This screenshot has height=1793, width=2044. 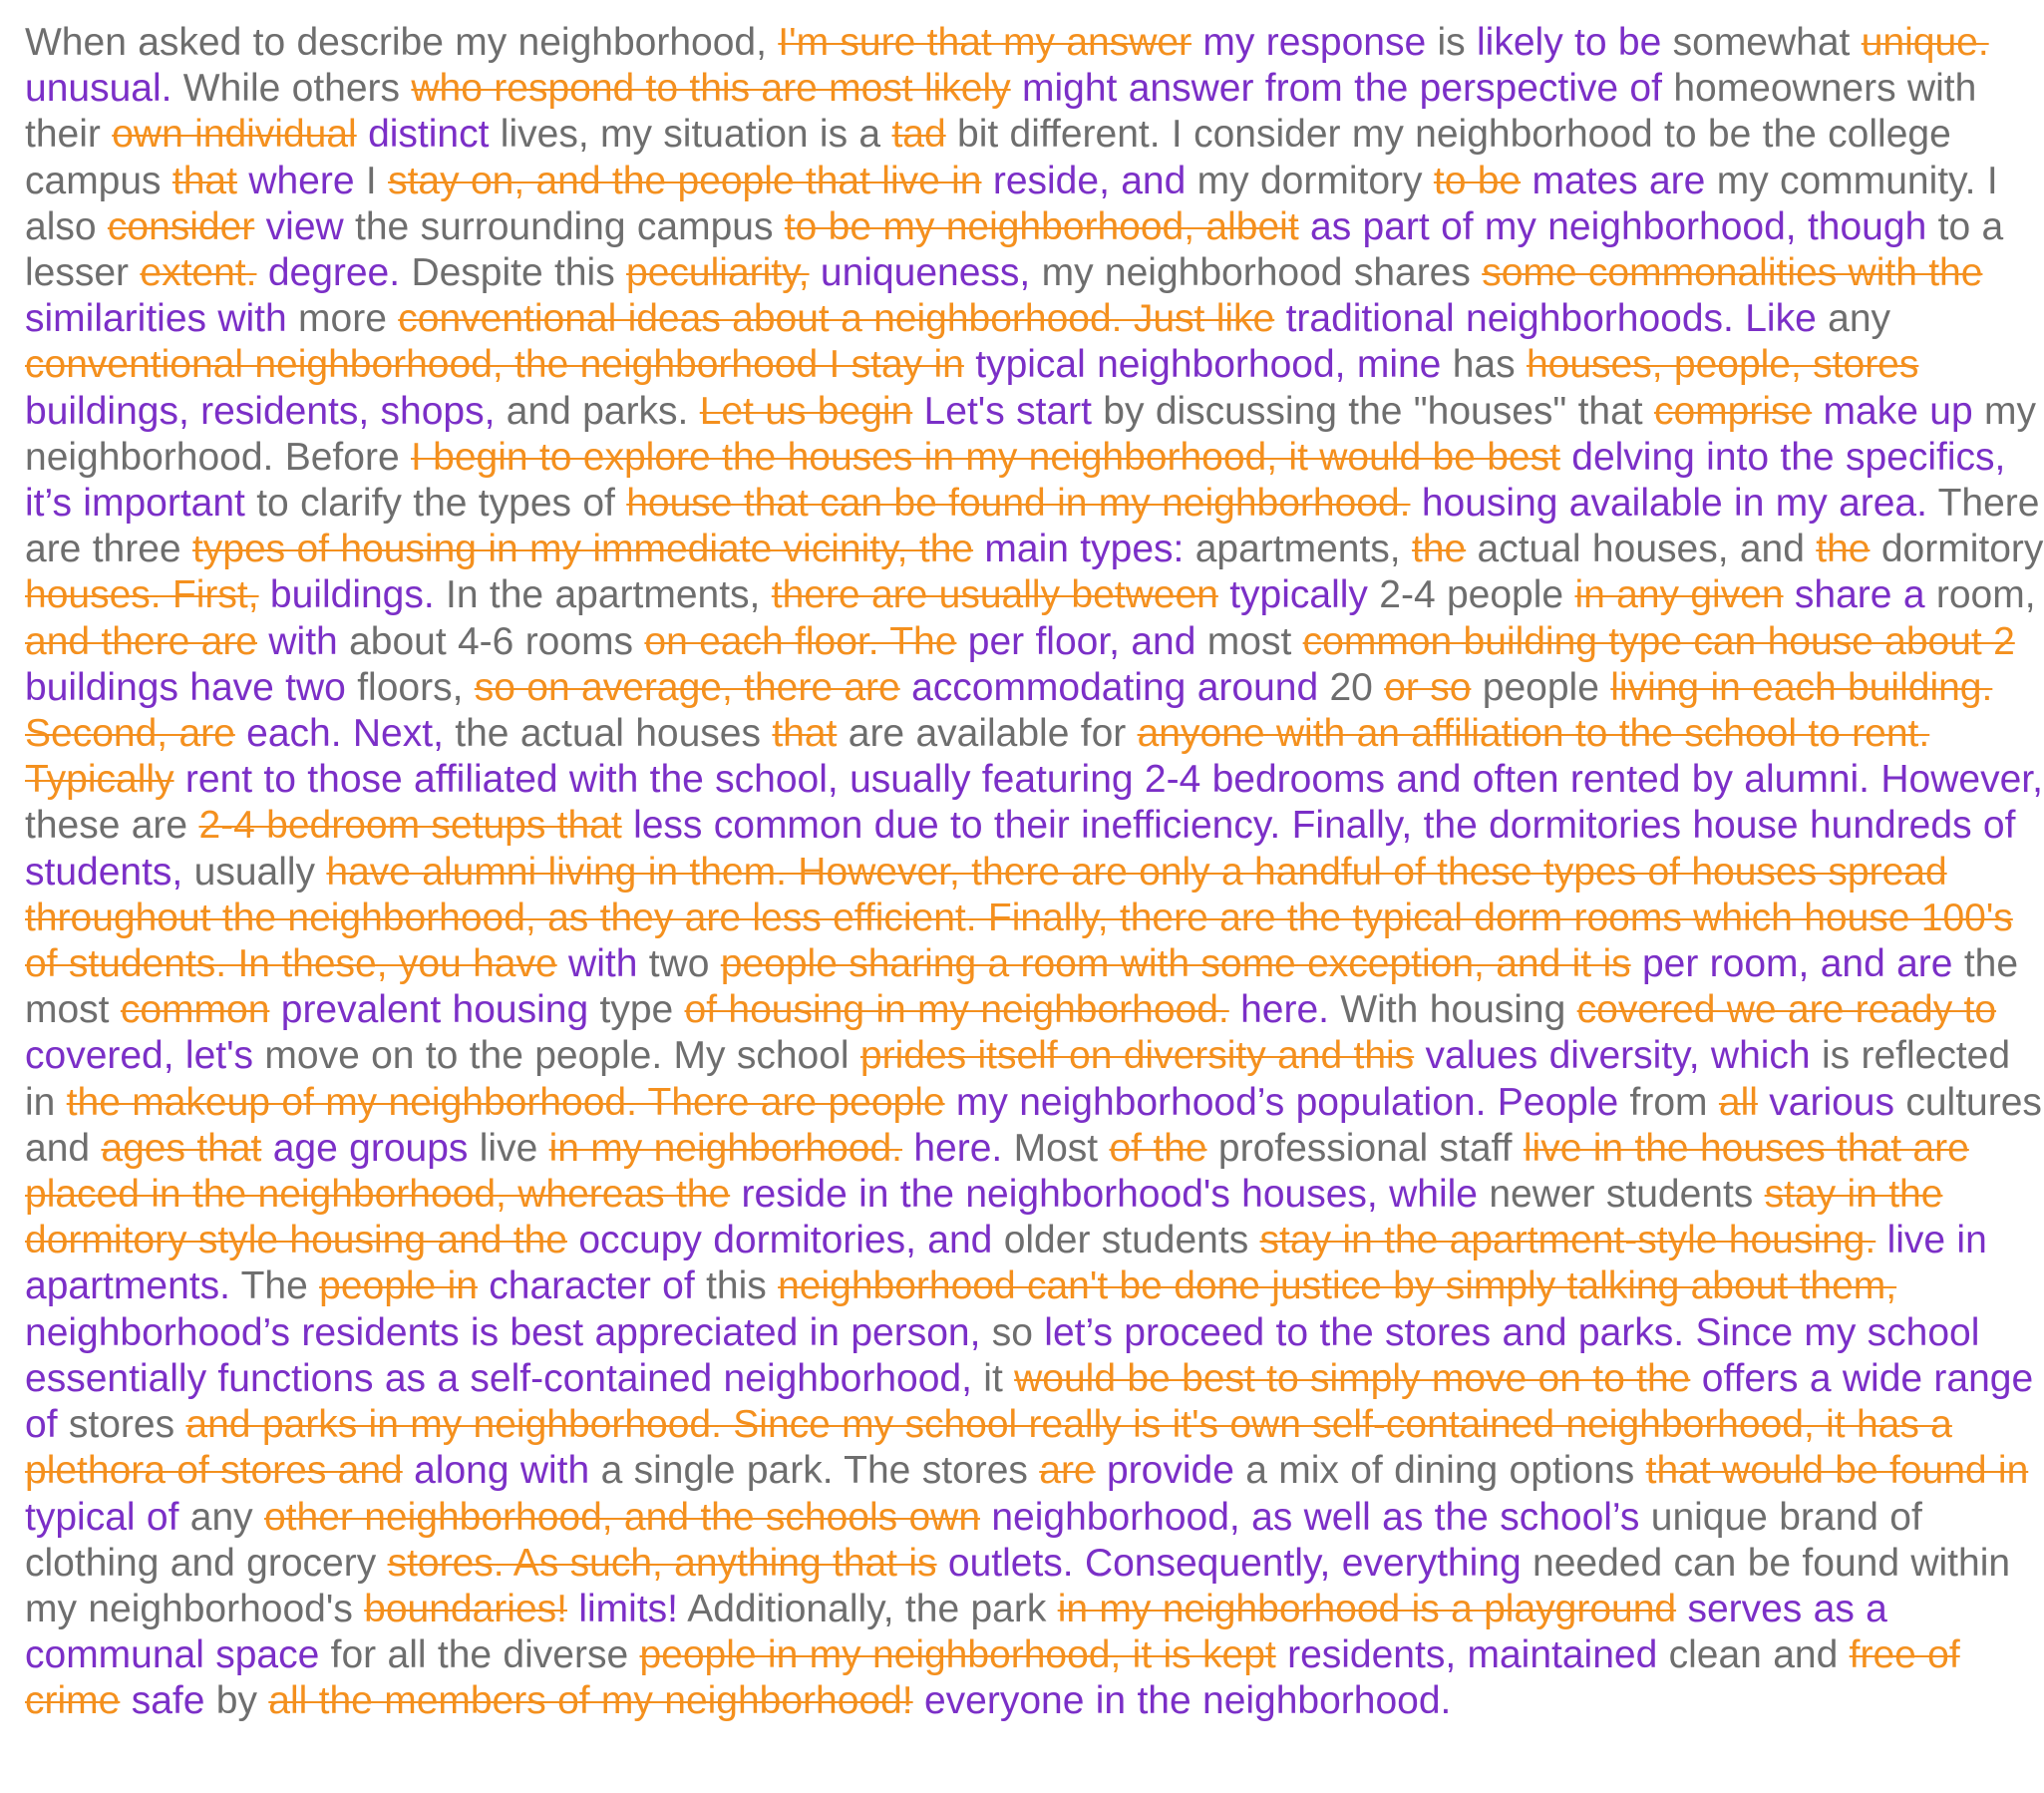 What do you see at coordinates (1287, 1102) in the screenshot?
I see `inserted-text: my neighborhood’s population. People` at bounding box center [1287, 1102].